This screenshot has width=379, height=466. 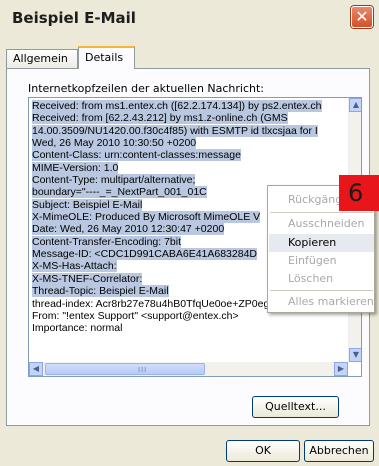 I want to click on context-menu-item-alles-markieren: Alles markieren, so click(x=321, y=302).